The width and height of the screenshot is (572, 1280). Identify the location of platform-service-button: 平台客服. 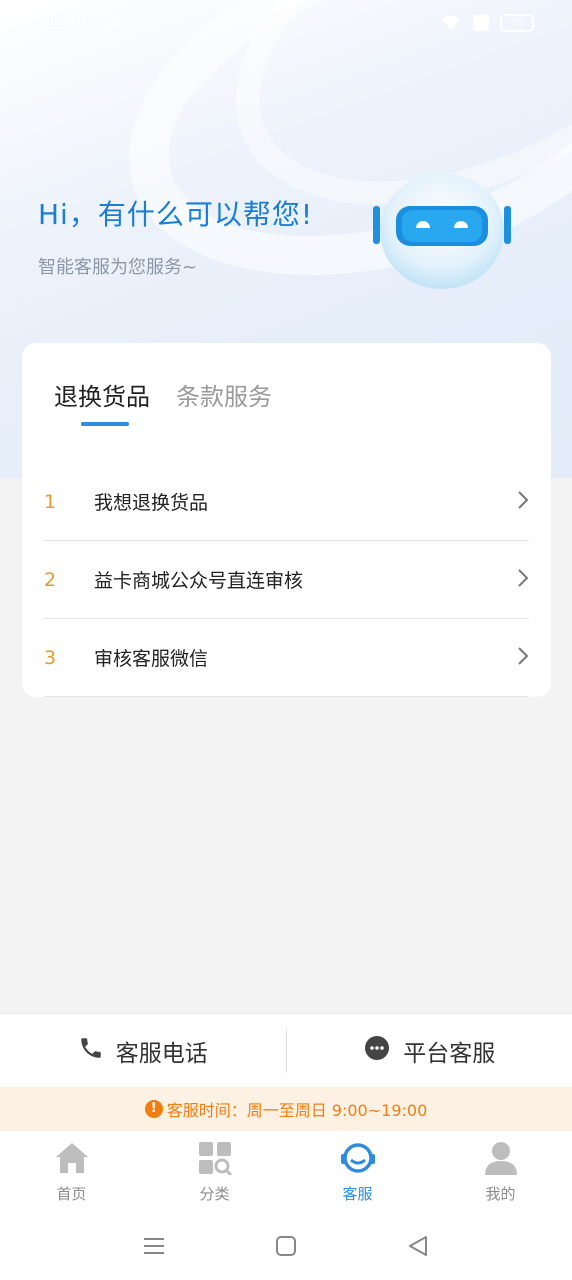
(429, 1050).